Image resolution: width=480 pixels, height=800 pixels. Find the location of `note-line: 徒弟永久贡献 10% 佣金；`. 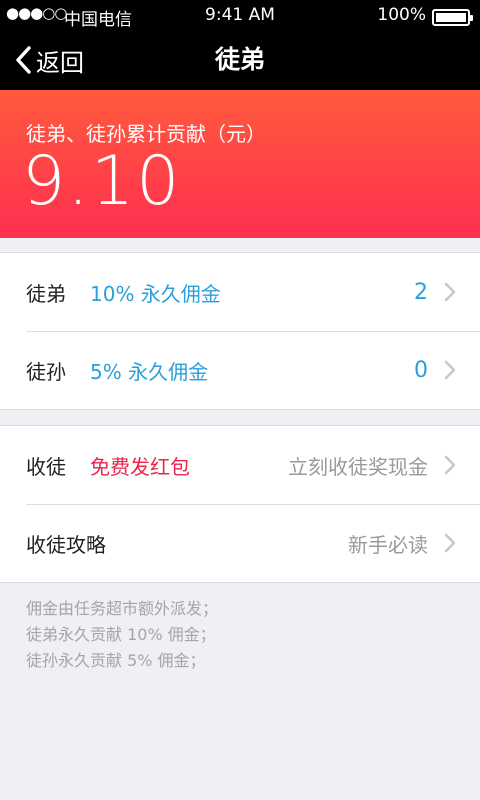

note-line: 徒弟永久贡献 10% 佣金； is located at coordinates (121, 634).